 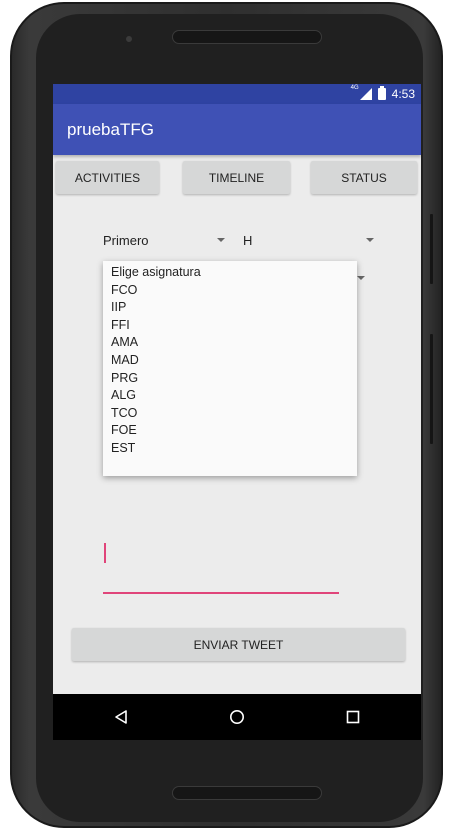 I want to click on home-icon, so click(x=237, y=717).